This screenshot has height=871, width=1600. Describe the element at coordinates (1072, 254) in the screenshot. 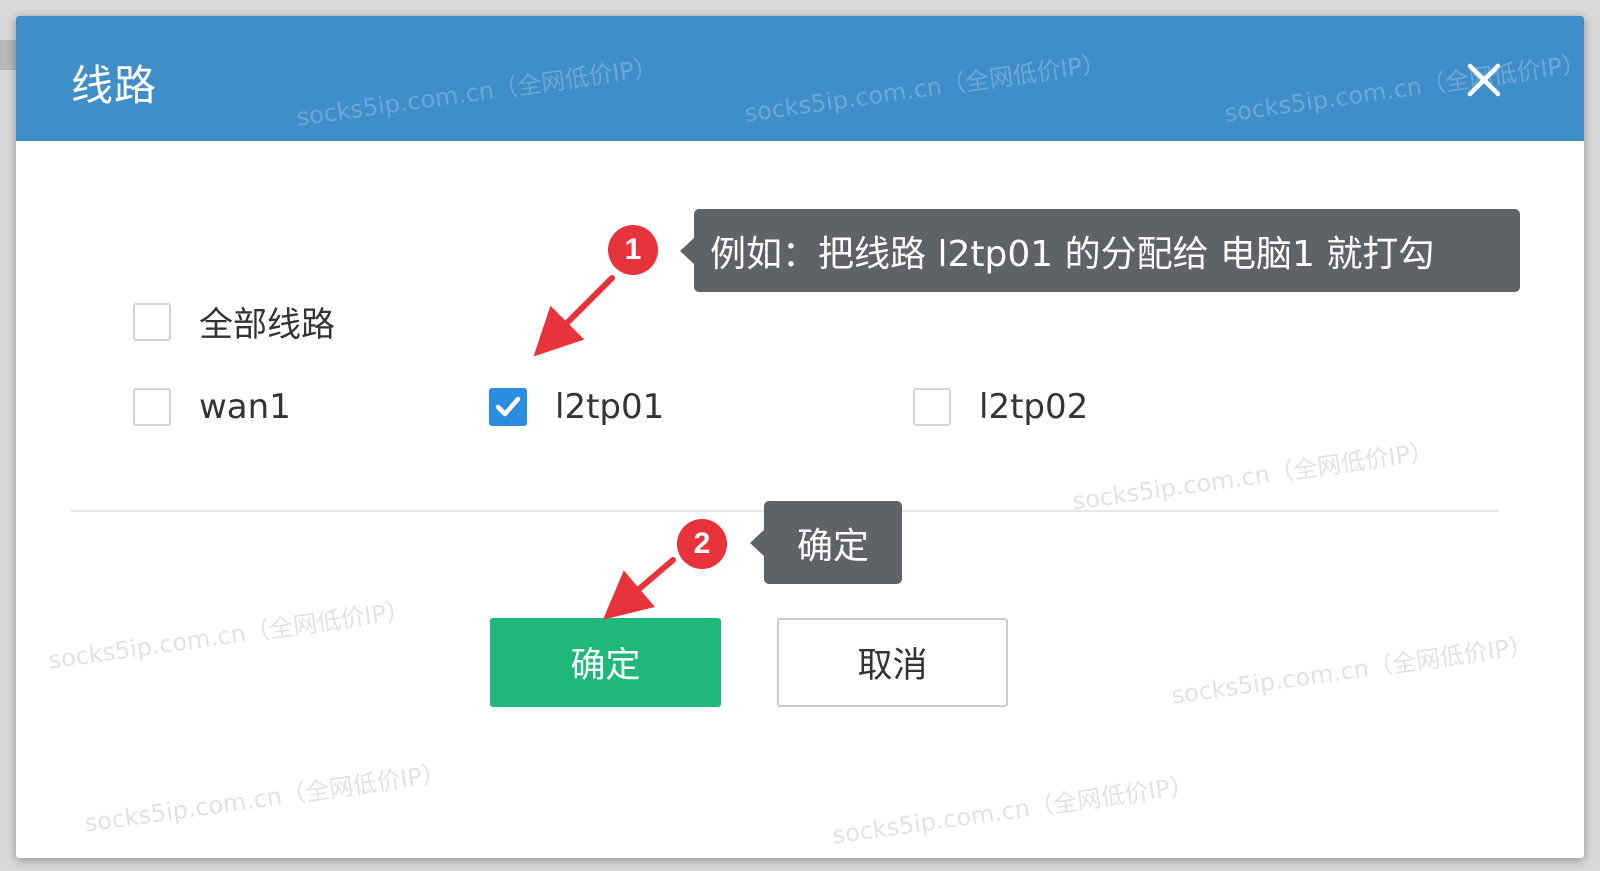

I see `step-1-tooltip-text: 例如：把线路 l2tp01 的分配给 电脑1 就打勾` at that location.